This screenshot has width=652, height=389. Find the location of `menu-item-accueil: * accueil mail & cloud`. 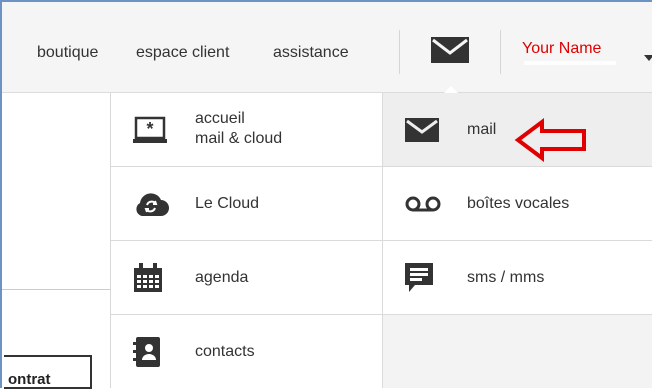

menu-item-accueil: * accueil mail & cloud is located at coordinates (247, 130).